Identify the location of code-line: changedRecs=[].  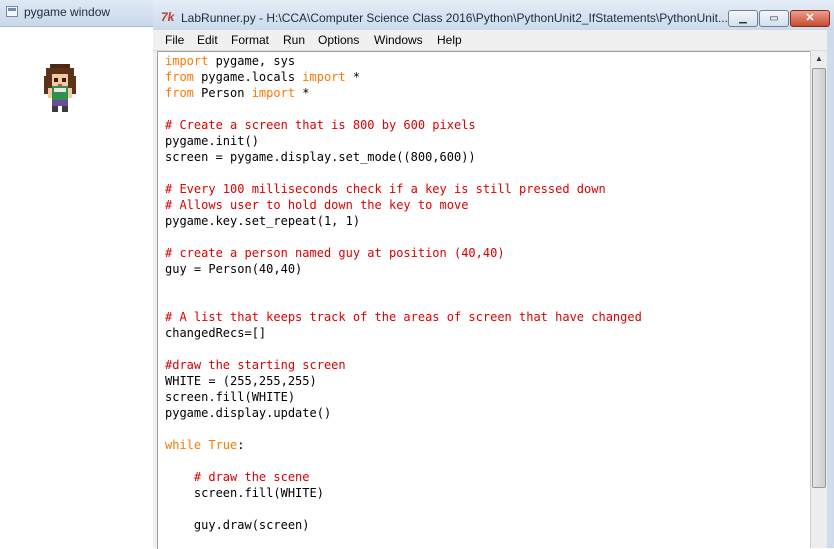
(403, 333).